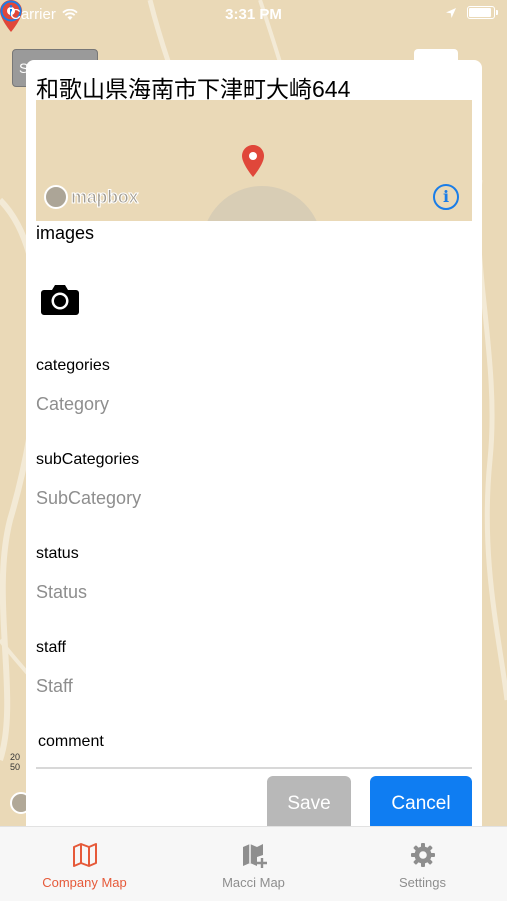 Image resolution: width=507 pixels, height=901 pixels. I want to click on tab-label: Settings, so click(422, 882).